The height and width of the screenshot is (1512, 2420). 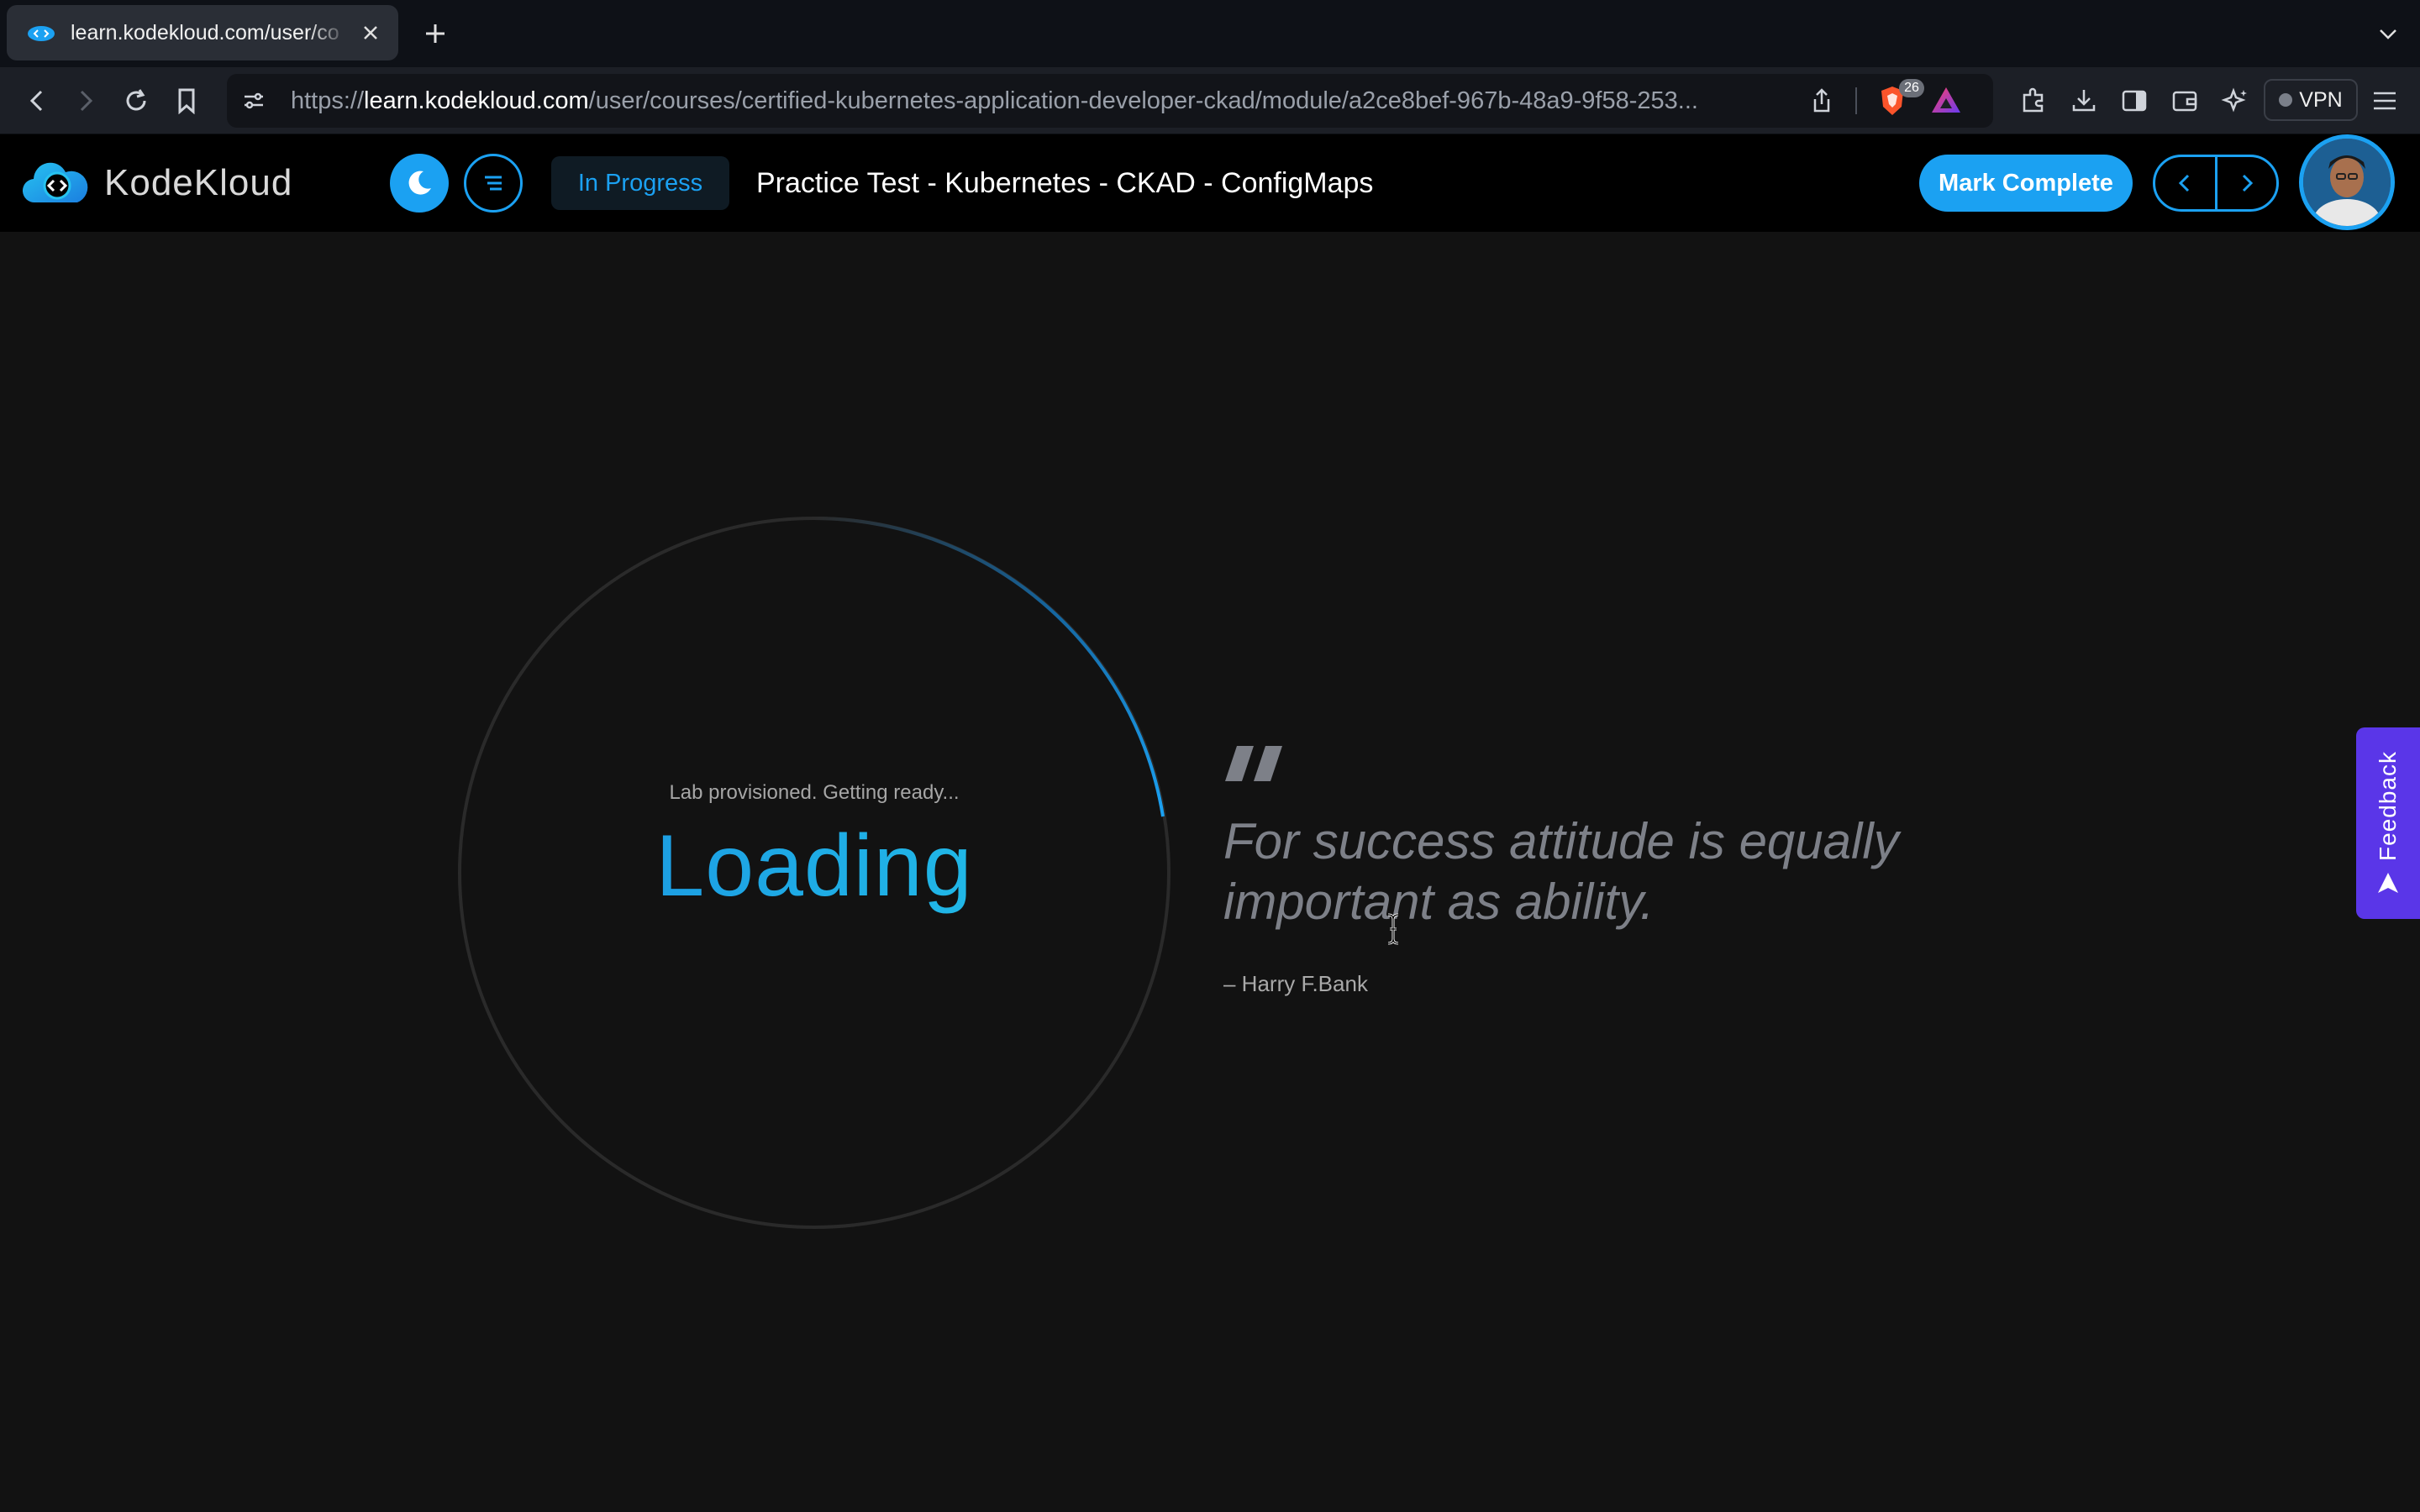 What do you see at coordinates (37, 101) in the screenshot?
I see `back-icon` at bounding box center [37, 101].